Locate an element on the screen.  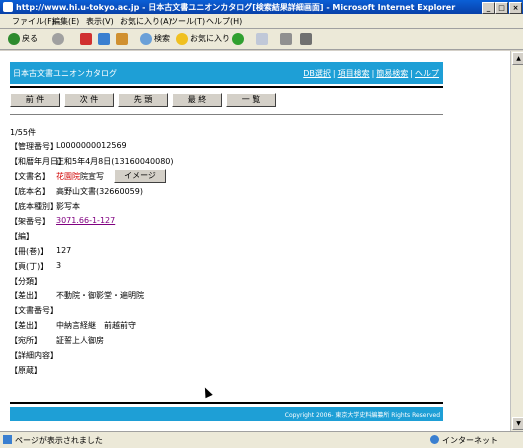
field-value: 花園院院宣写 is located at coordinates (80, 176).